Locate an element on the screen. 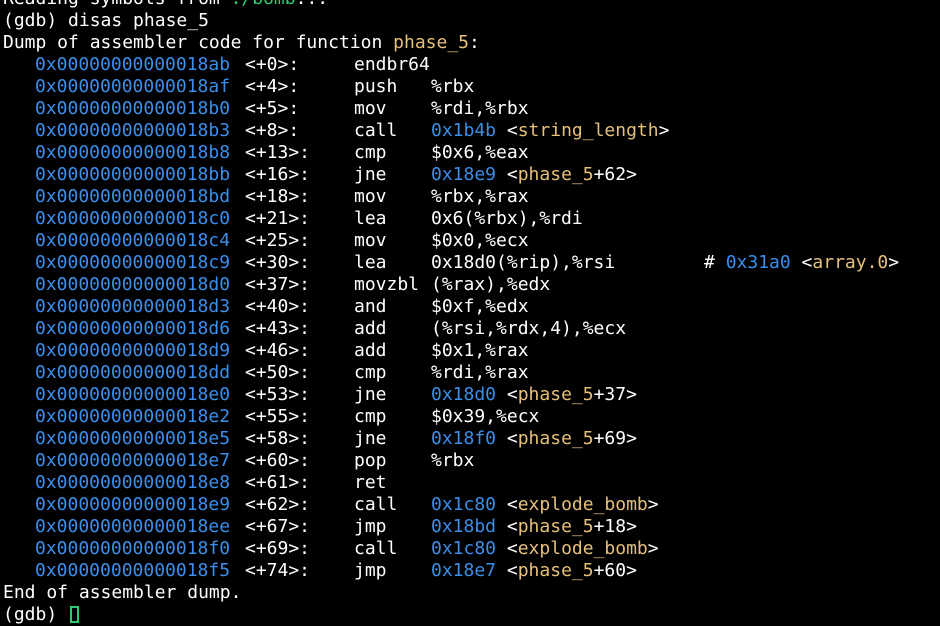  operand-part: $0x39,%ecx is located at coordinates (485, 416).